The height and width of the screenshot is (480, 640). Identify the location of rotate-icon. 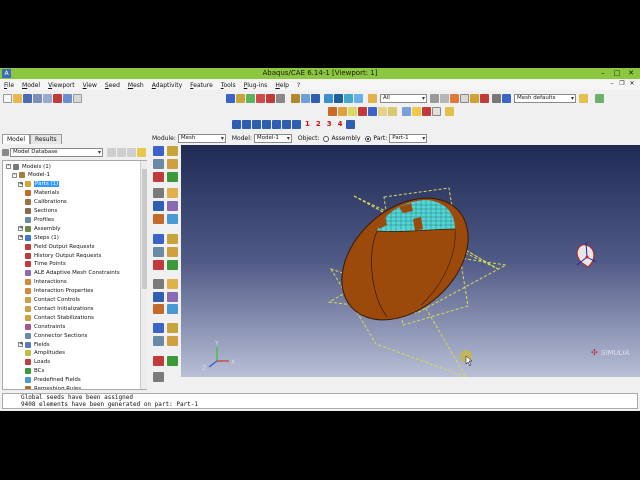
(240, 98).